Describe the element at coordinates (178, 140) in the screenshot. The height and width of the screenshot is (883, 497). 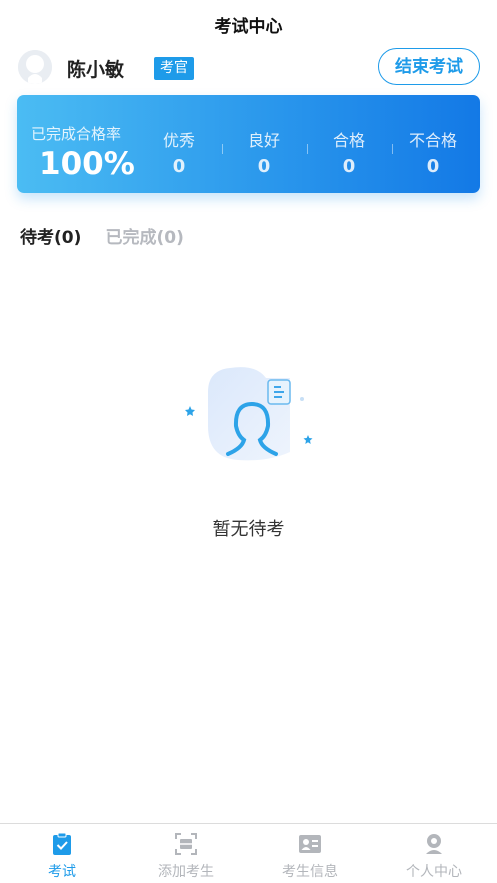
I see `stat-label: 优秀` at that location.